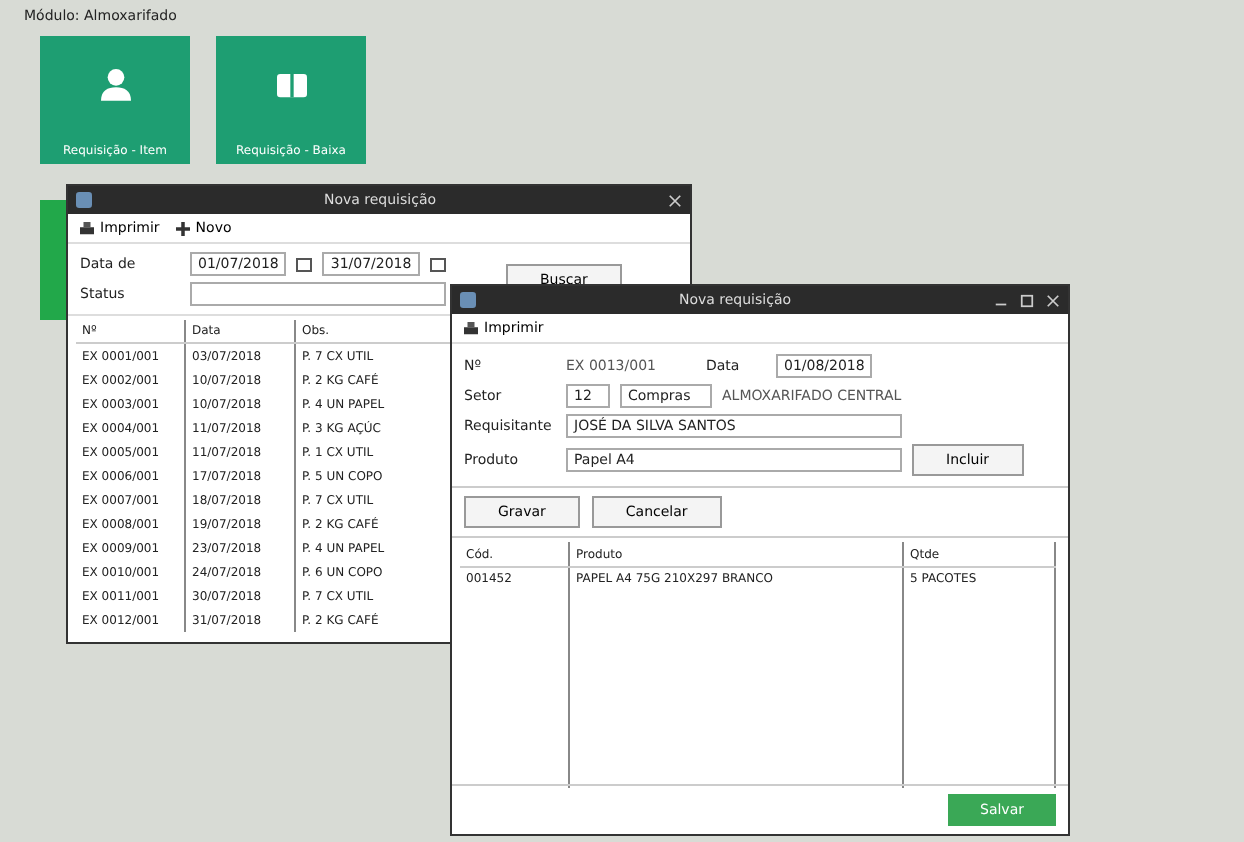 This screenshot has width=1244, height=842. What do you see at coordinates (53, 260) in the screenshot?
I see `module-tile` at bounding box center [53, 260].